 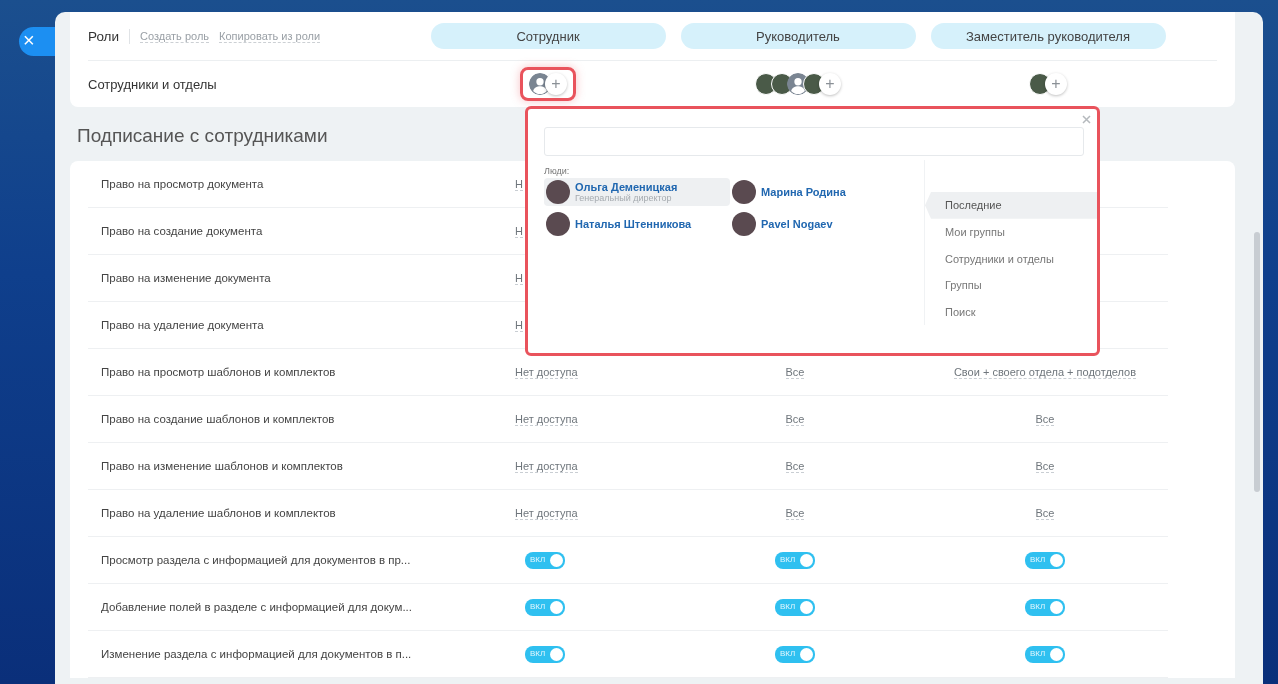 What do you see at coordinates (1257, 362) in the screenshot?
I see `scrollbar` at bounding box center [1257, 362].